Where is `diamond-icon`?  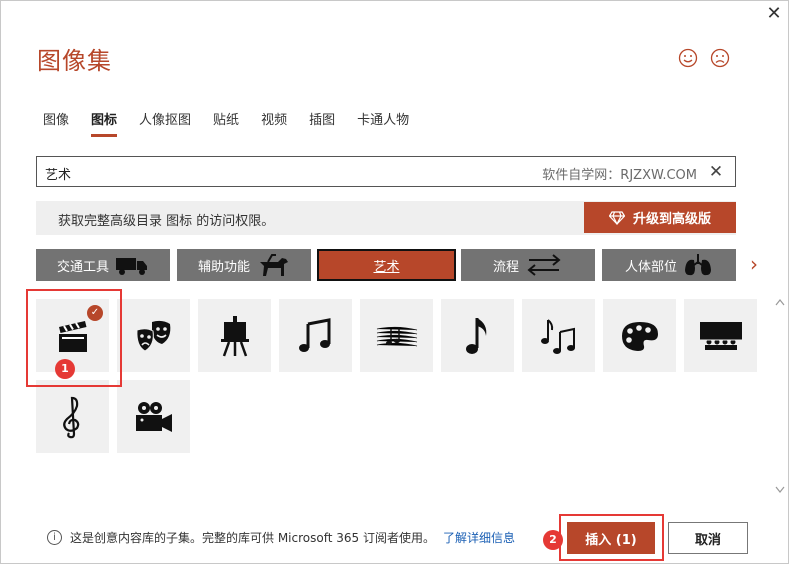 diamond-icon is located at coordinates (616, 217).